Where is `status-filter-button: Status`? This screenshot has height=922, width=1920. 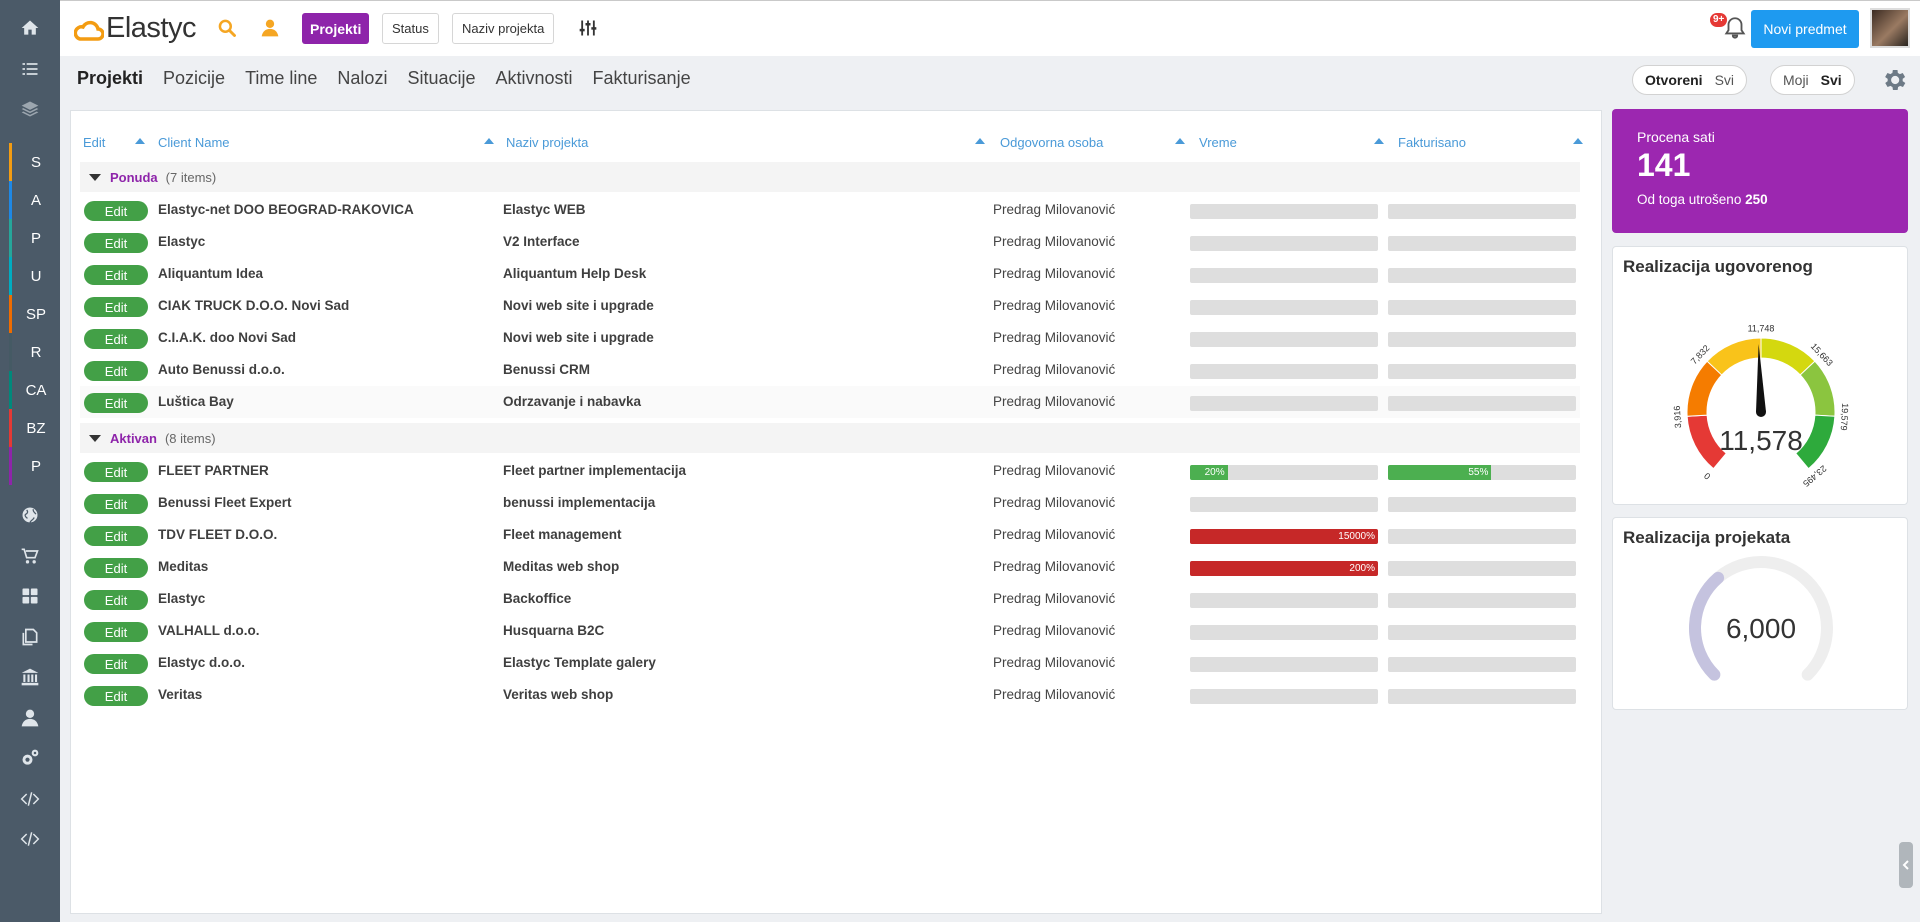
status-filter-button: Status is located at coordinates (410, 28).